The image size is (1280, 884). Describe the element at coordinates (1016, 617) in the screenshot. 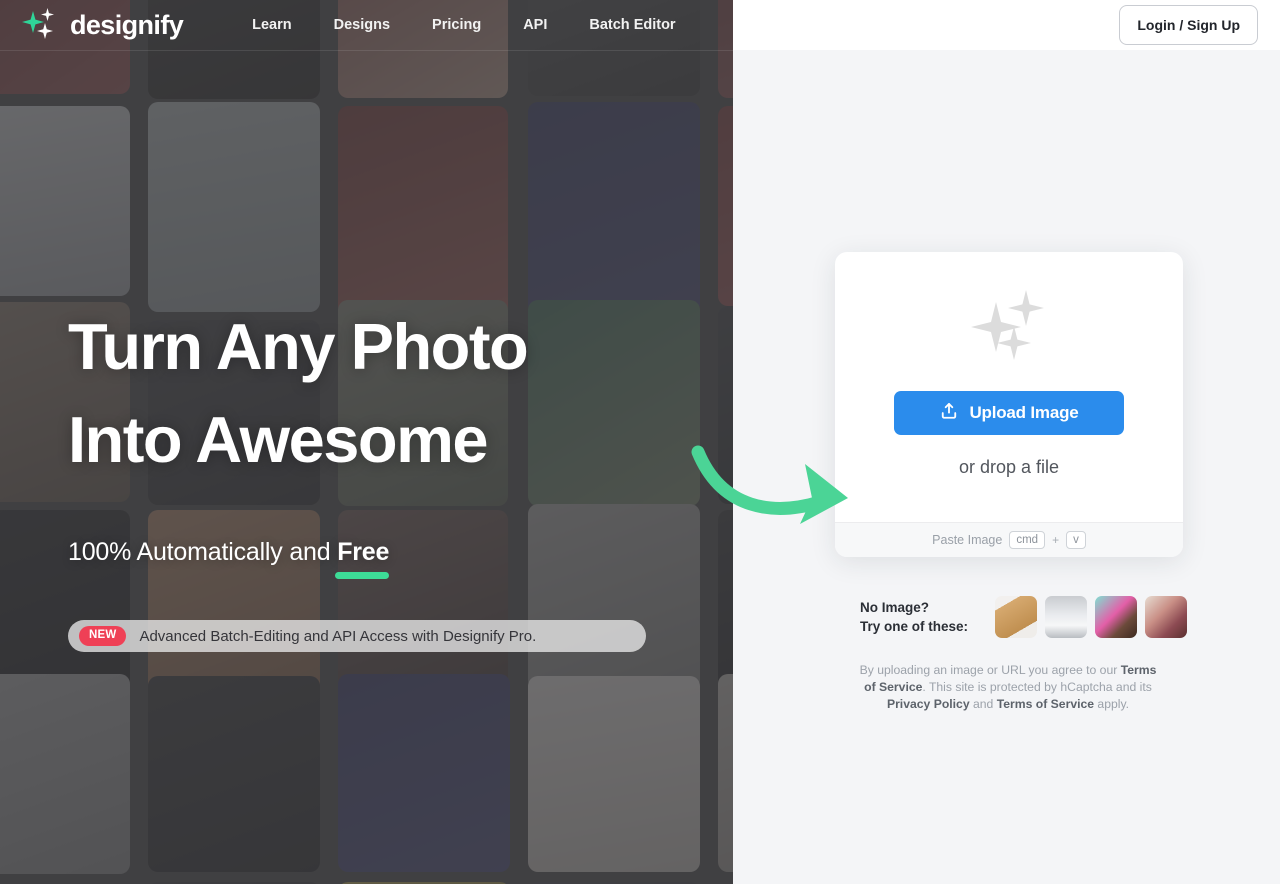

I see `sample-thumb-product-can` at that location.